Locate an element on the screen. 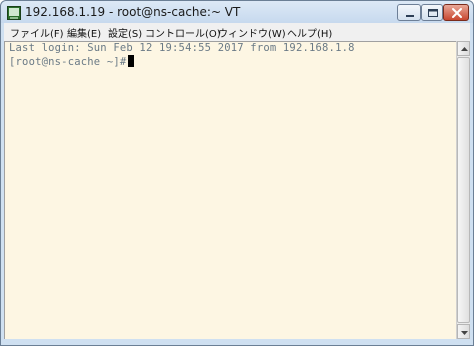 The width and height of the screenshot is (474, 346). title-bar: 192.168.1.19 - root@ns-cache:~ VT is located at coordinates (237, 12).